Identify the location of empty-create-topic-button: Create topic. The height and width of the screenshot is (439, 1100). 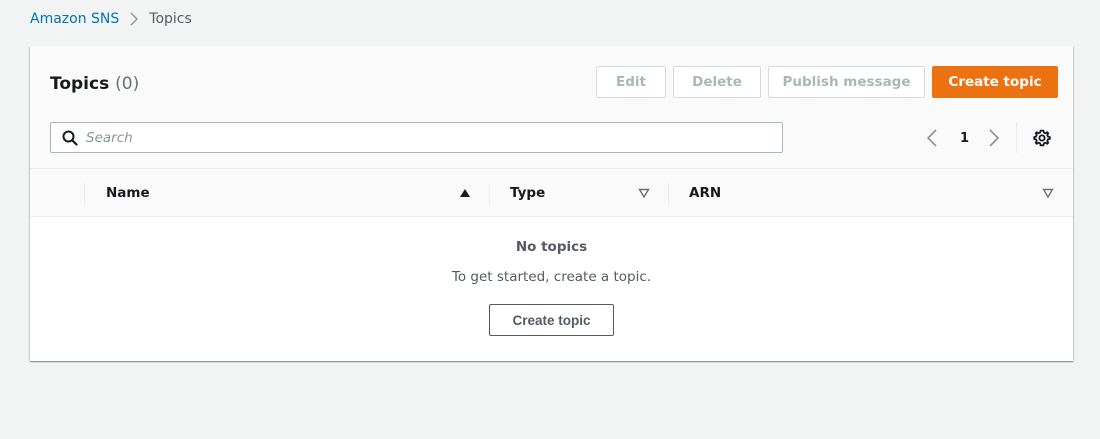
(551, 320).